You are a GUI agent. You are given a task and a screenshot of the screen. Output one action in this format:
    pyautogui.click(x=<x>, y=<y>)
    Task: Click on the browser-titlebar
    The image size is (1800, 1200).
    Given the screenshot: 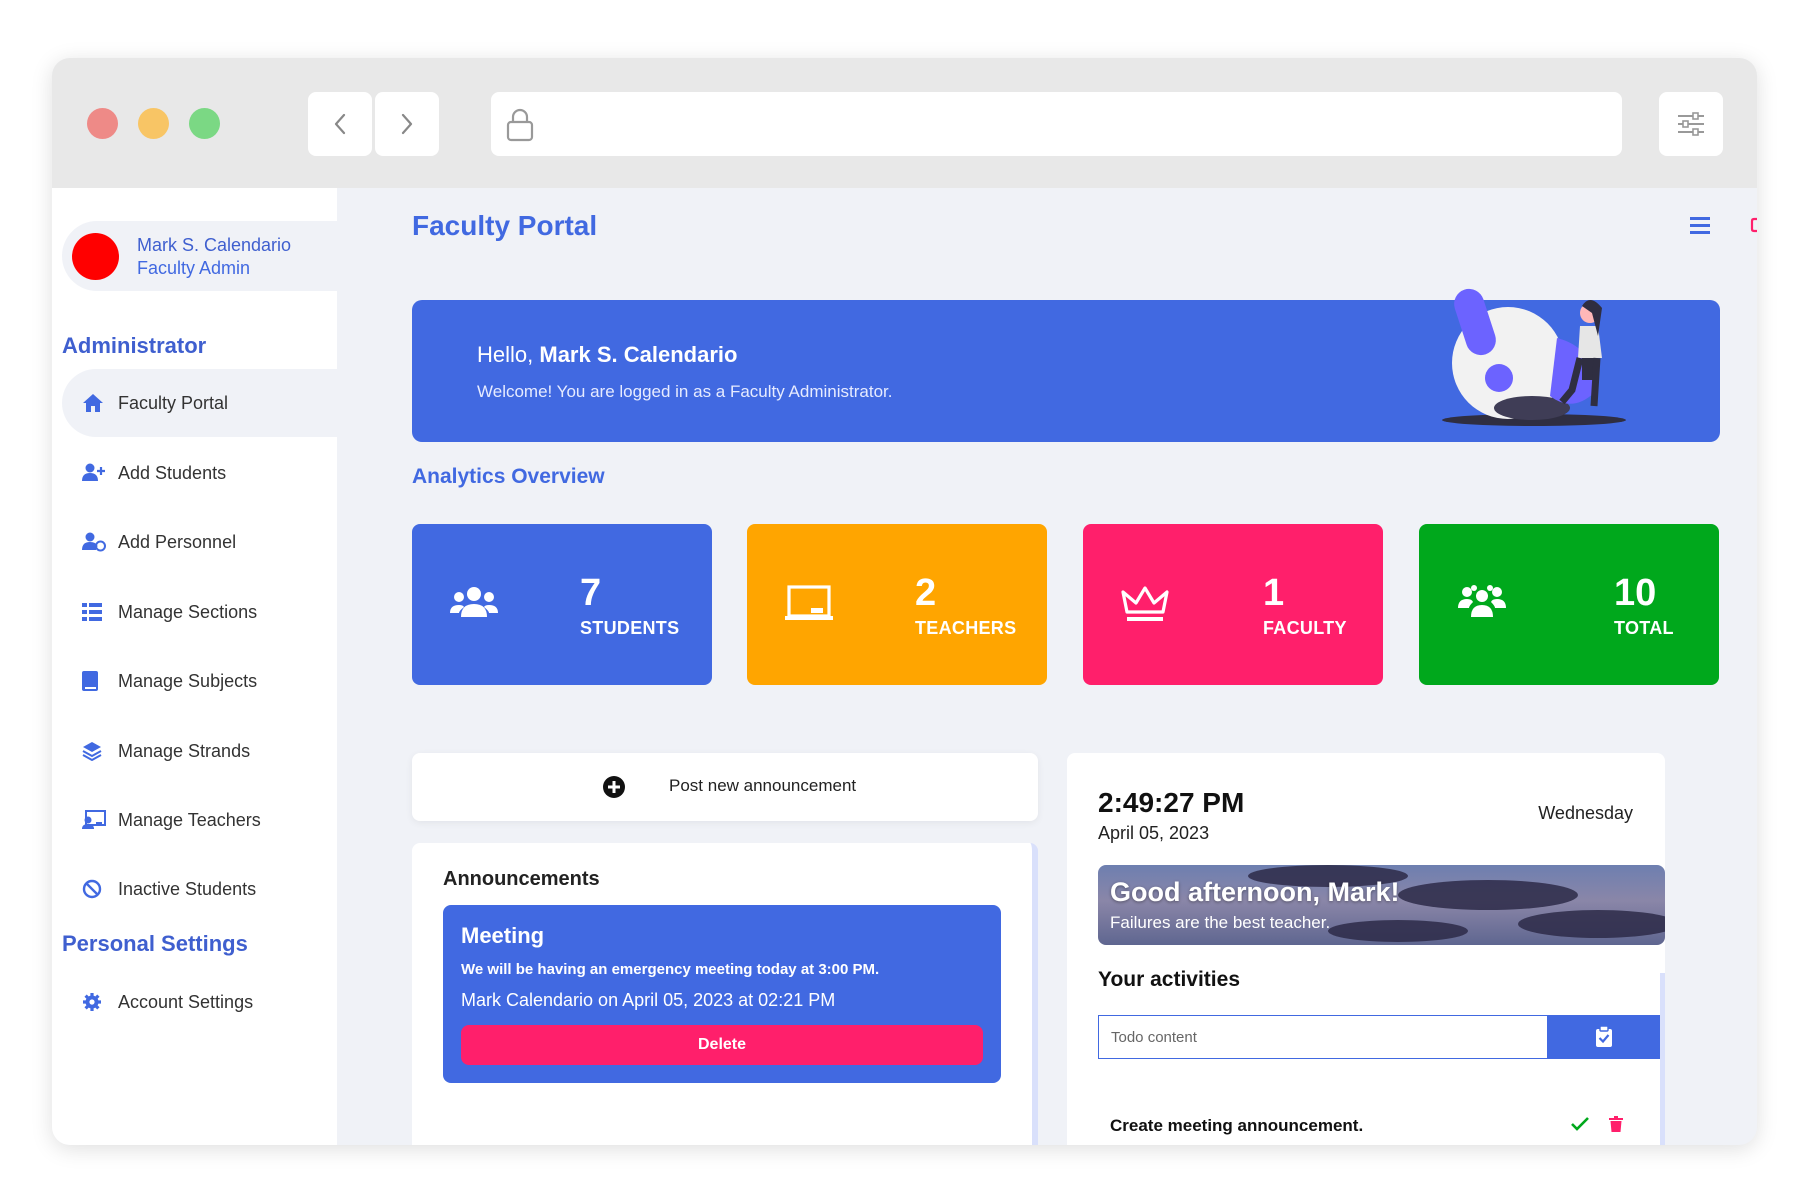 What is the action you would take?
    pyautogui.click(x=904, y=123)
    